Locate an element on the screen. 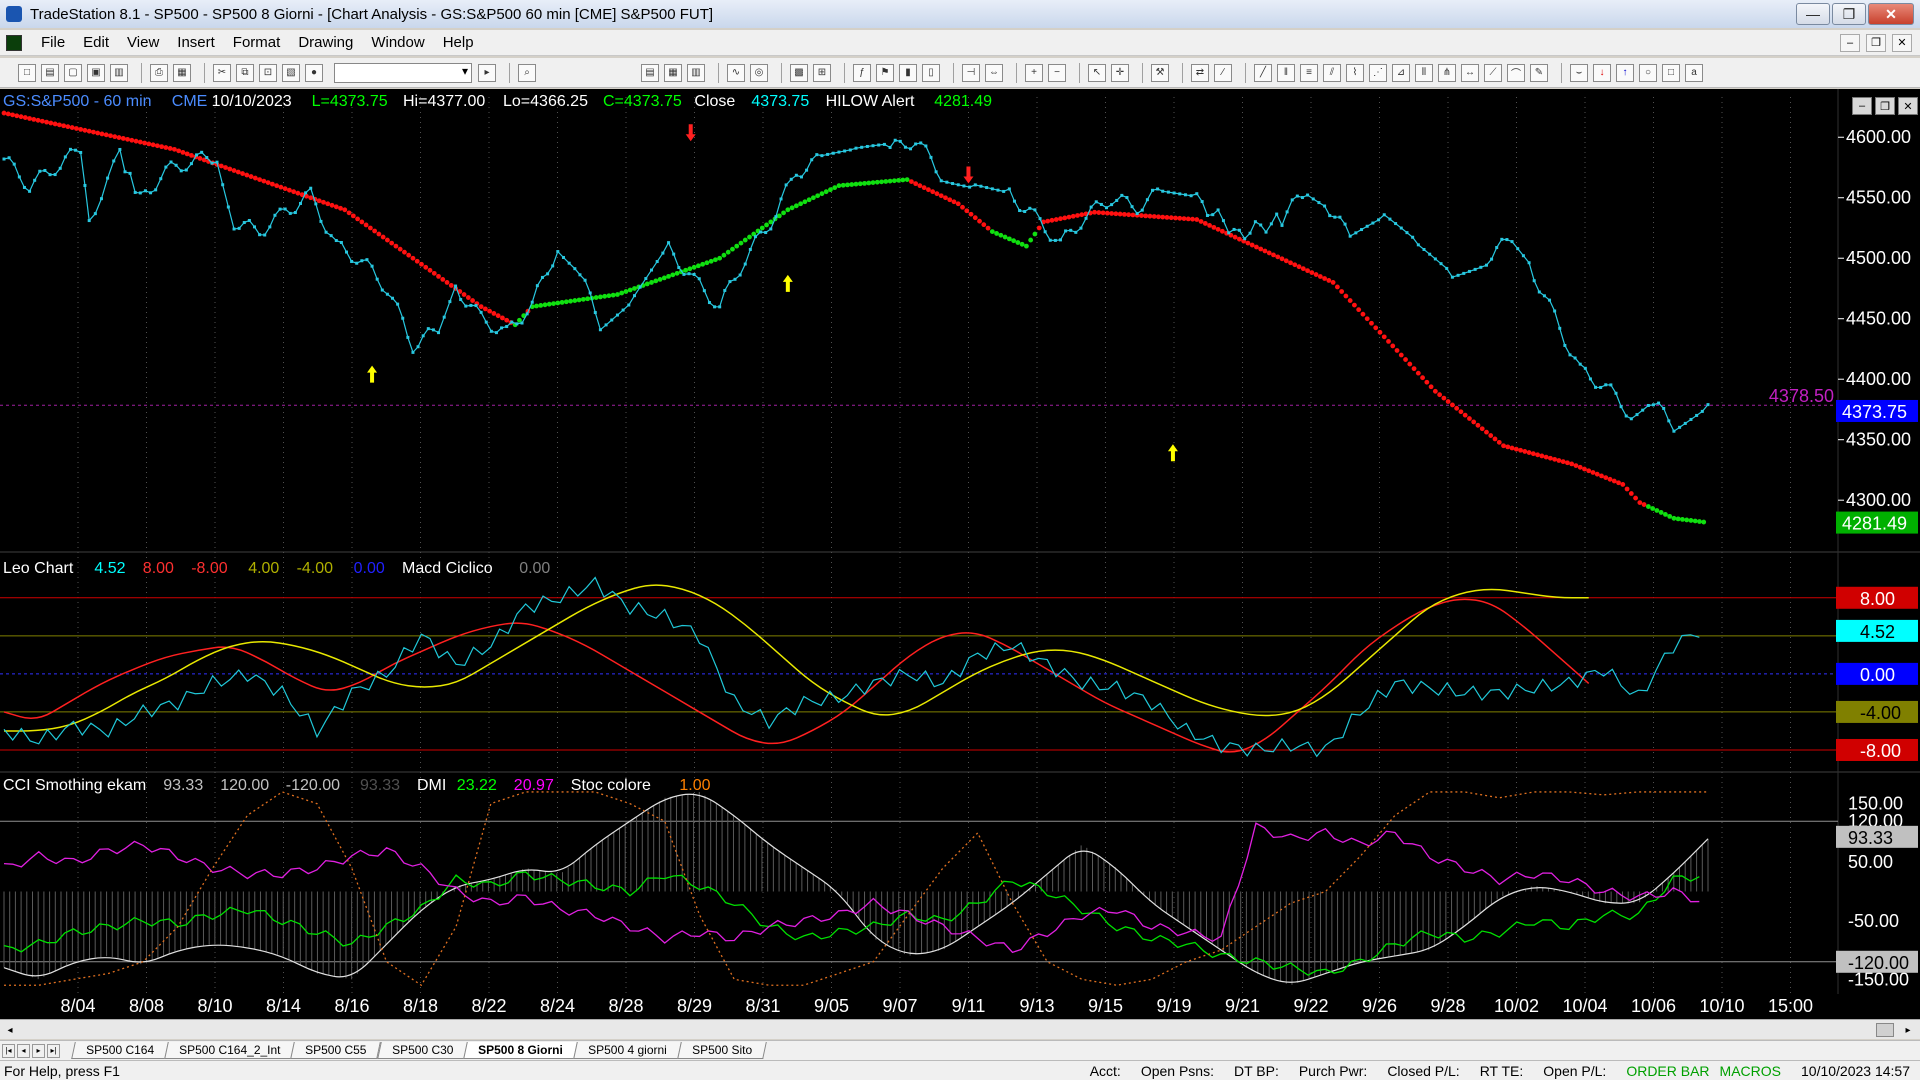  chart-restore-button: ❐ is located at coordinates (1885, 106).